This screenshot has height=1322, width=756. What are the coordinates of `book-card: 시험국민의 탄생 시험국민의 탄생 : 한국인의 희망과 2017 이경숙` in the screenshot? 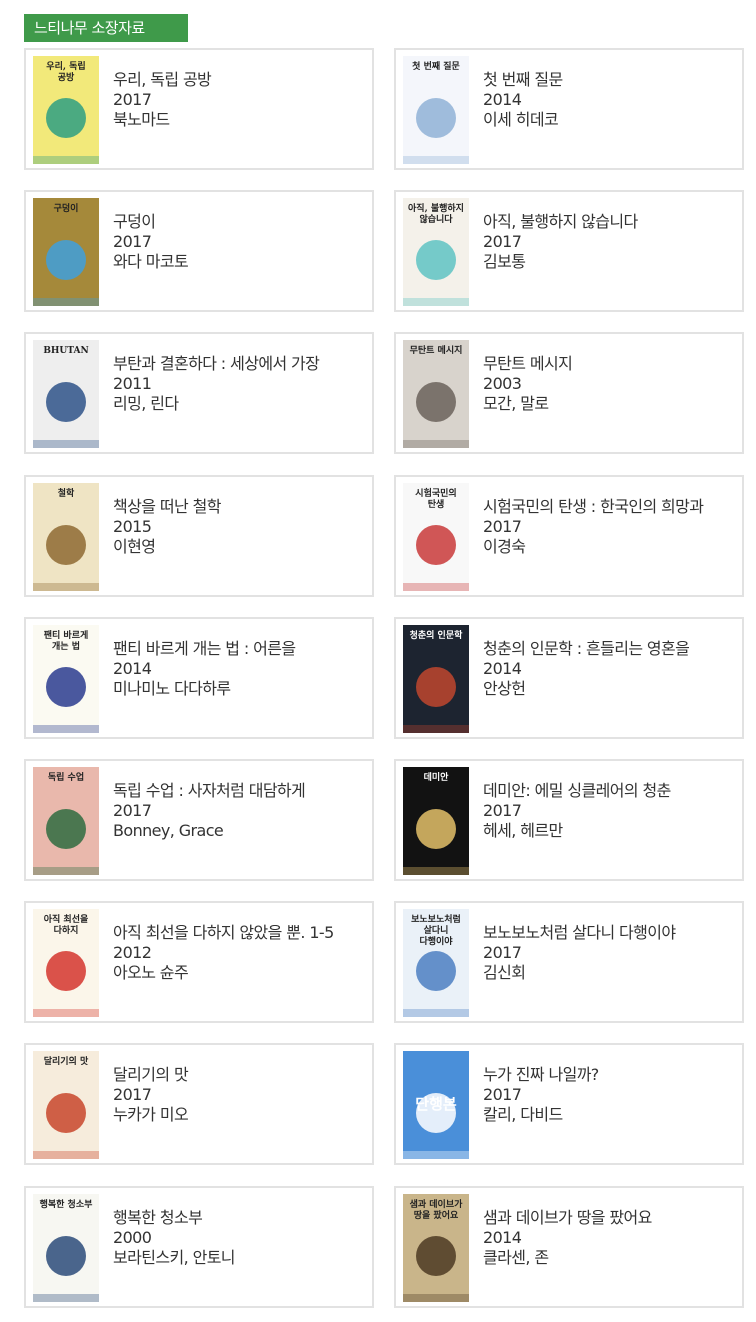 It's located at (569, 536).